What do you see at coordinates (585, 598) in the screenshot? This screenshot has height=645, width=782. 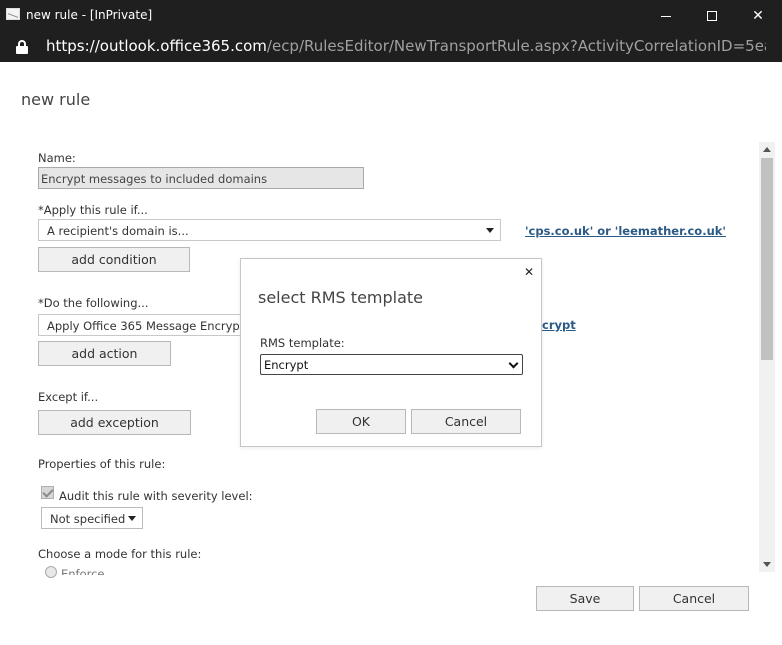 I see `save-button: Save` at bounding box center [585, 598].